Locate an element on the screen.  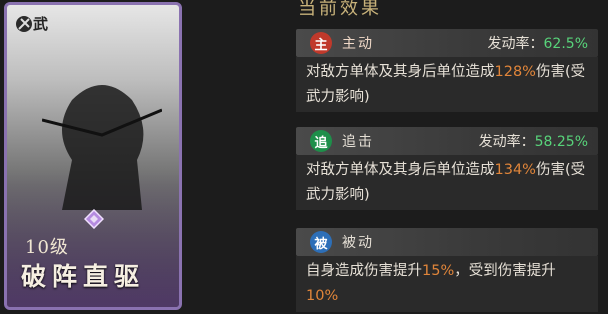
effect-description: 对敌方单体及其身后单位造成134%伤害(受武力影响) is located at coordinates (447, 182).